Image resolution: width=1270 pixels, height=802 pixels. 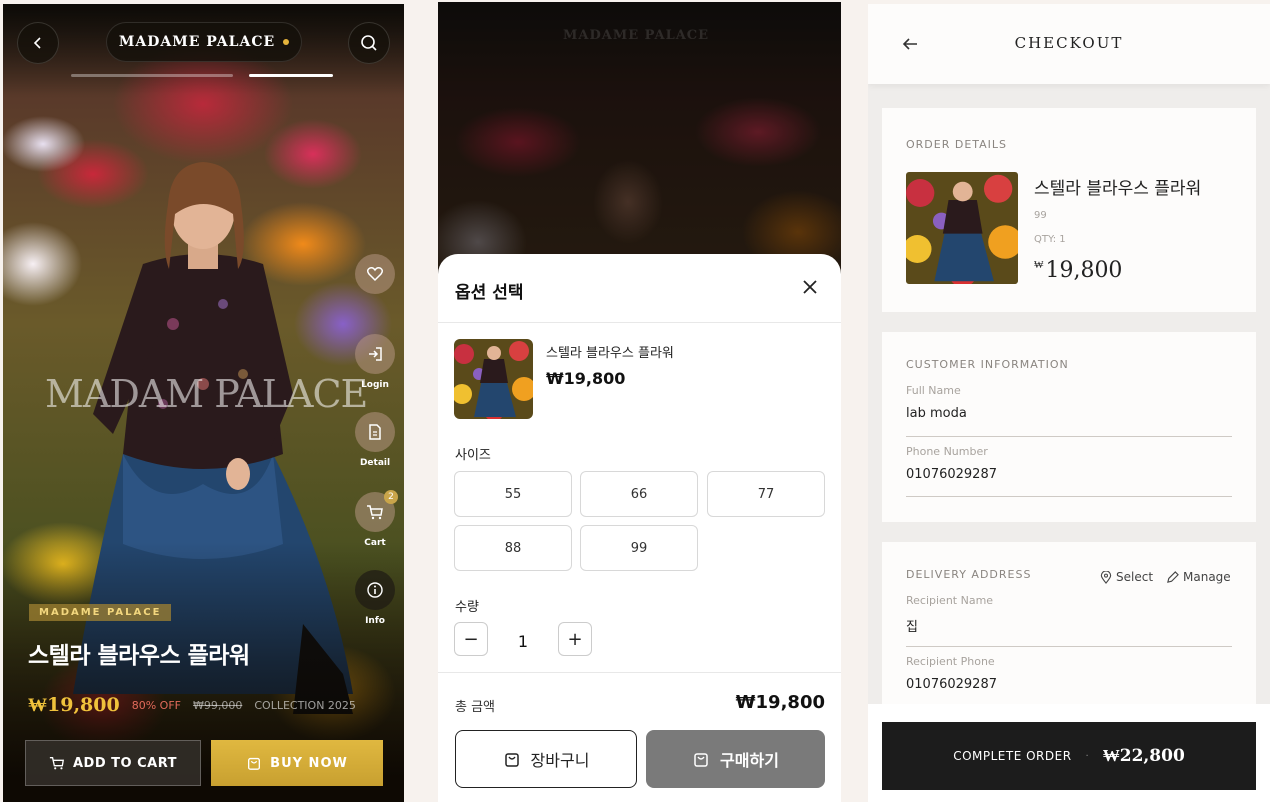 What do you see at coordinates (1012, 756) in the screenshot?
I see `complete-order-label: COMPLETE ORDER` at bounding box center [1012, 756].